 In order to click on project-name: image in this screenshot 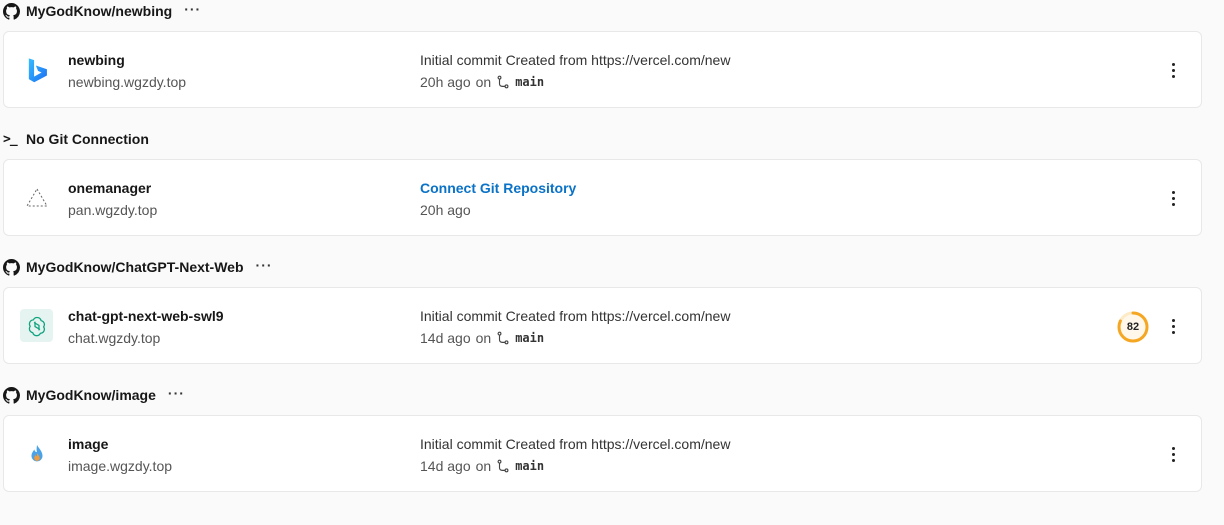, I will do `click(88, 444)`.